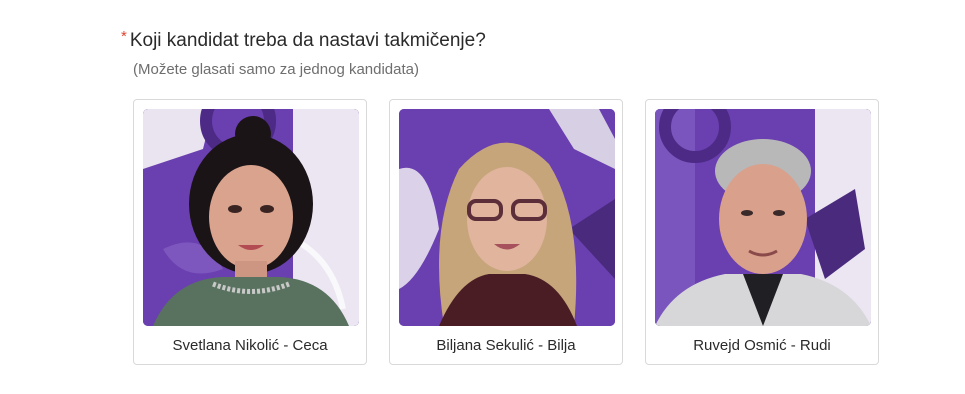 The width and height of the screenshot is (965, 394). Describe the element at coordinates (250, 345) in the screenshot. I see `candidate-name: Svetlana Nikolić - Ceca` at that location.